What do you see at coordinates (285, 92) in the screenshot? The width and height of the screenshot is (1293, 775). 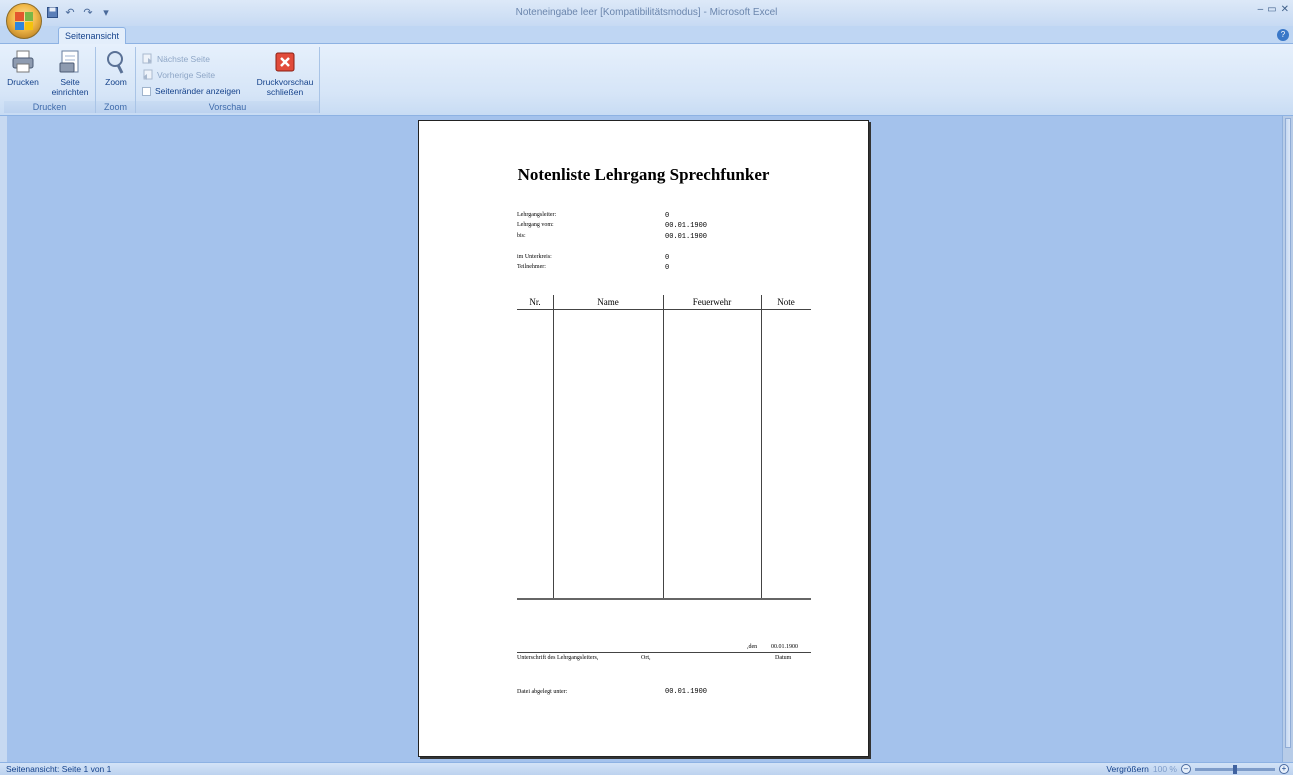 I see `close-preview-label-2: schließen` at bounding box center [285, 92].